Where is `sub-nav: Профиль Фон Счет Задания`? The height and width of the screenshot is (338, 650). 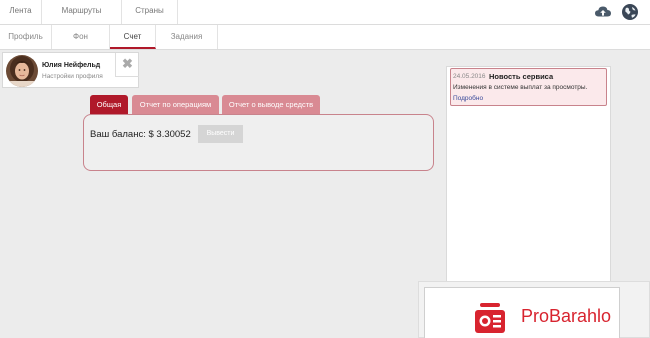 sub-nav: Профиль Фон Счет Задания is located at coordinates (325, 37).